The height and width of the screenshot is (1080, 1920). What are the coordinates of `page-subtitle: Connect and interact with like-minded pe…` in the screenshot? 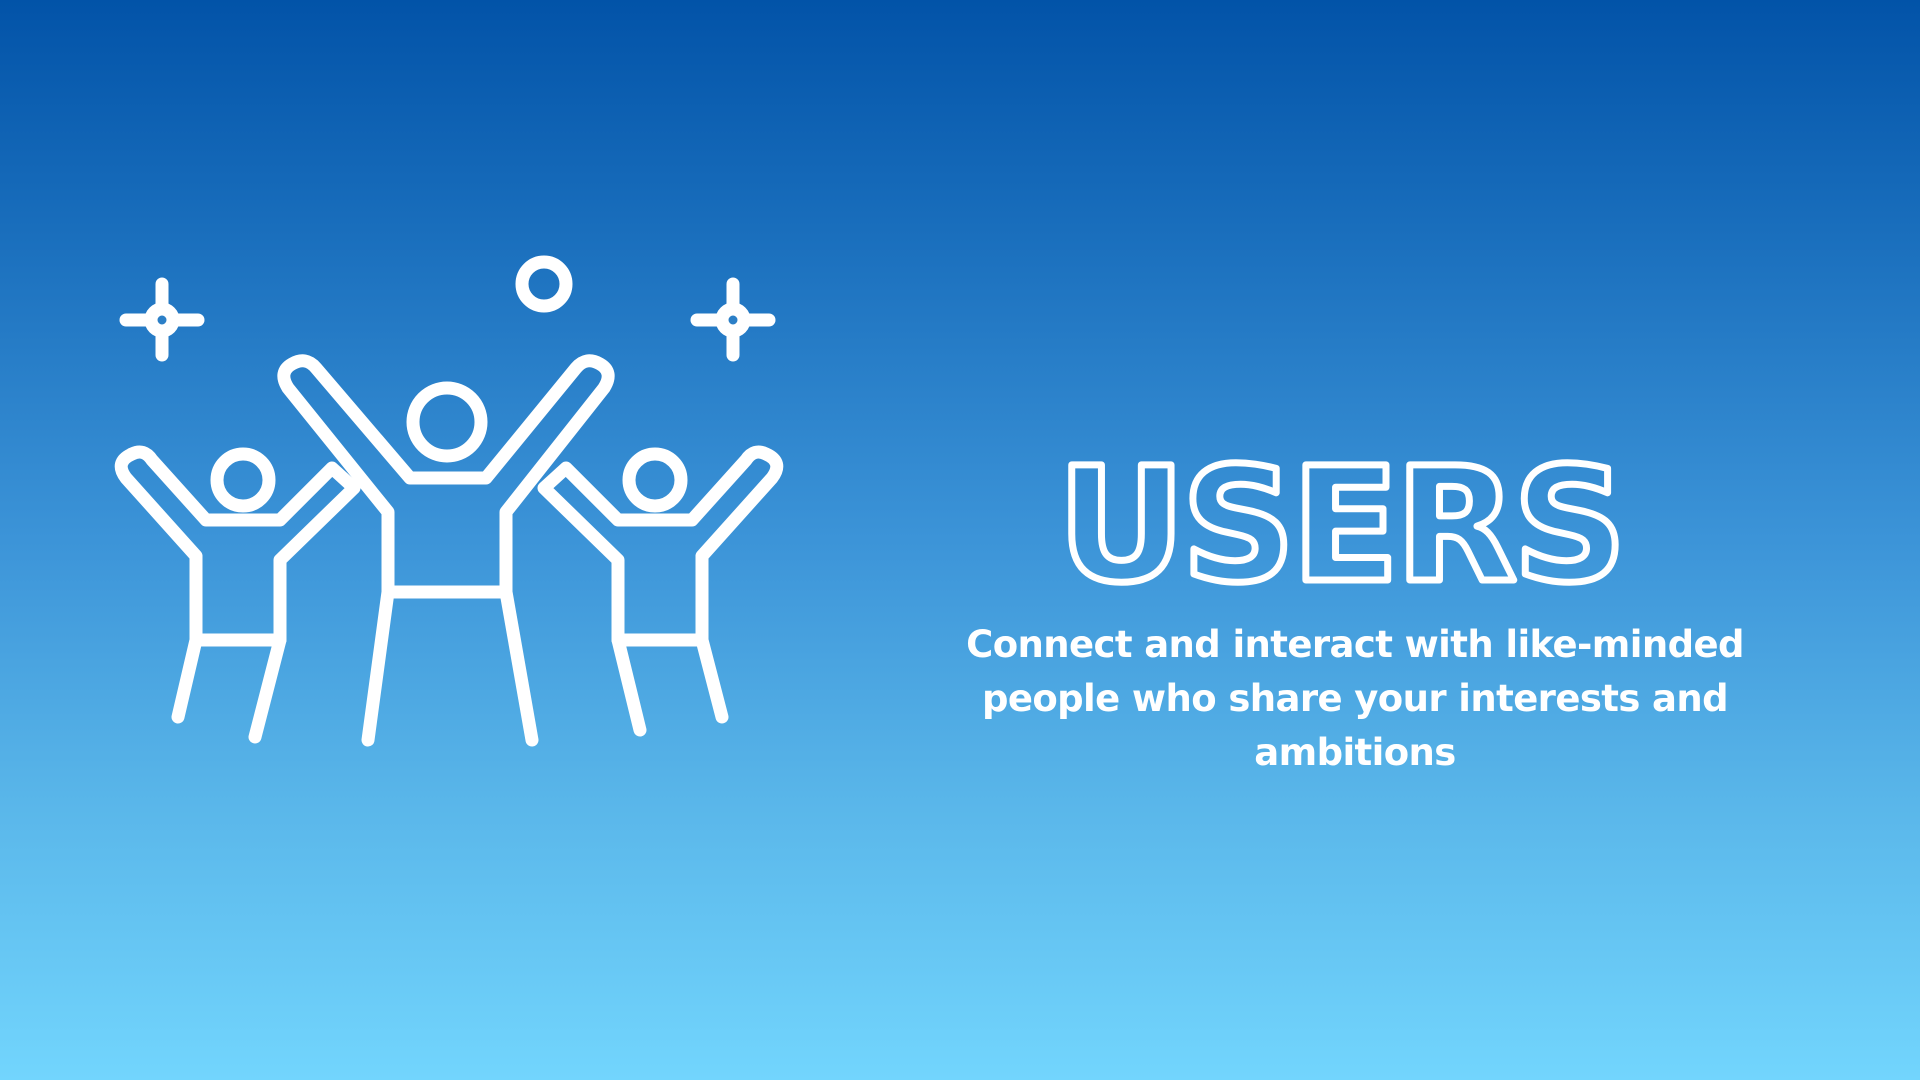 It's located at (1355, 698).